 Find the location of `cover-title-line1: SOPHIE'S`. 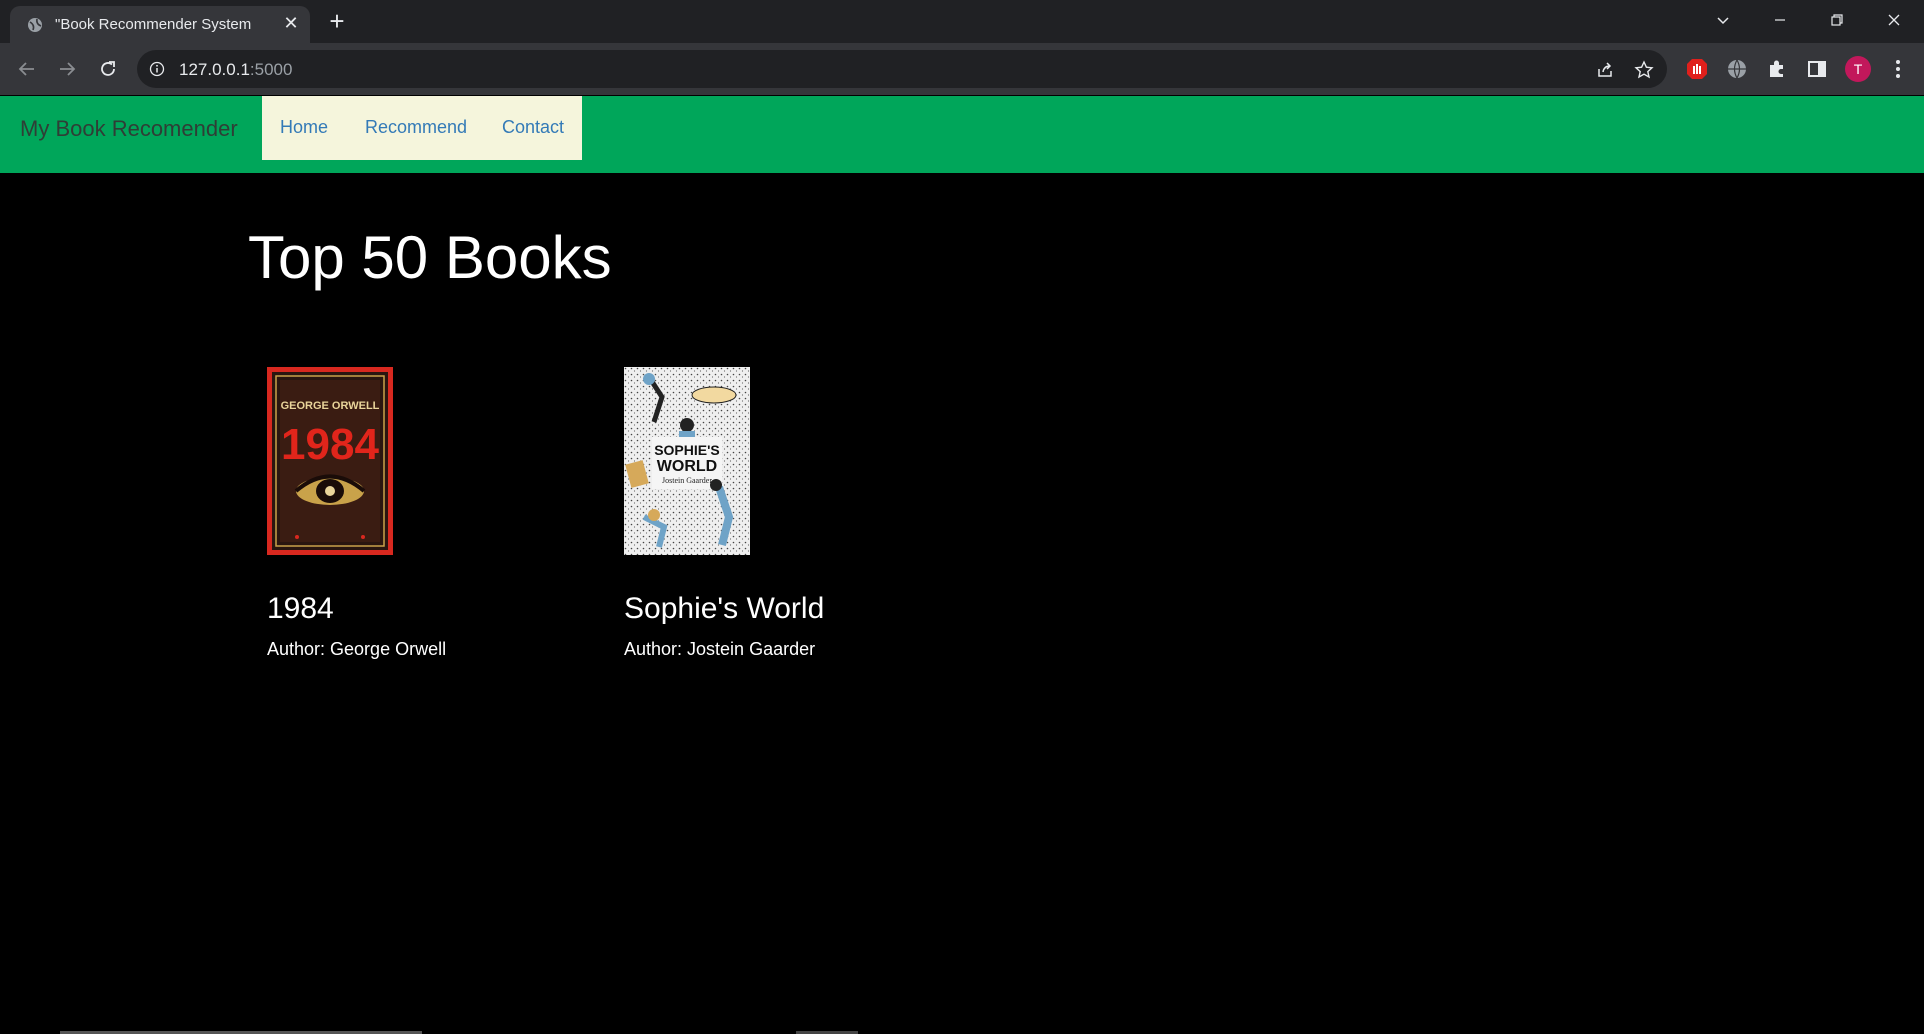

cover-title-line1: SOPHIE'S is located at coordinates (687, 450).